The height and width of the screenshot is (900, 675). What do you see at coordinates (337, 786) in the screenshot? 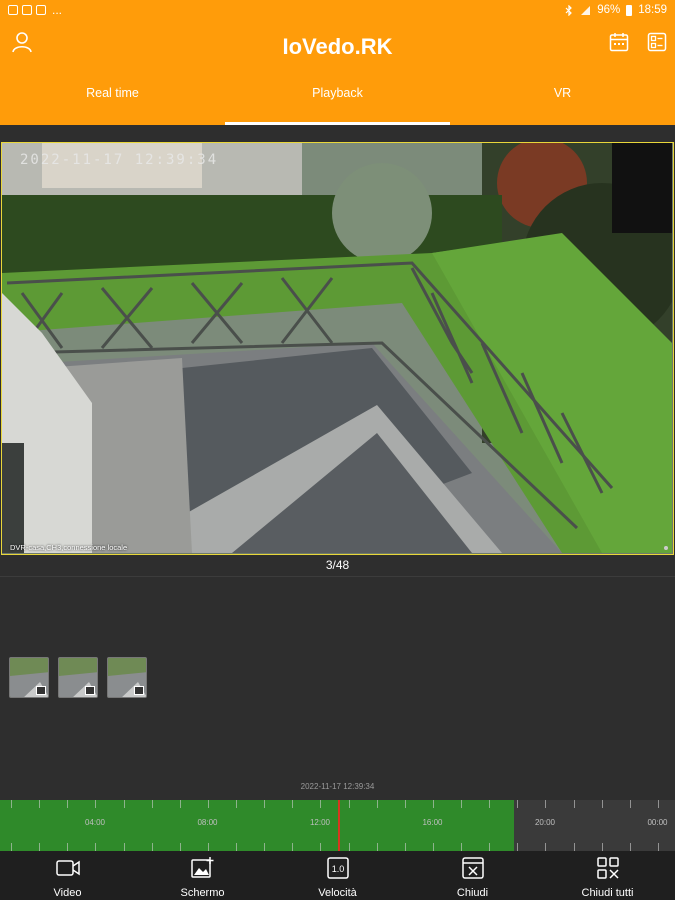
I see `timeline-current-time: 2022-11-17 12:39:34` at bounding box center [337, 786].